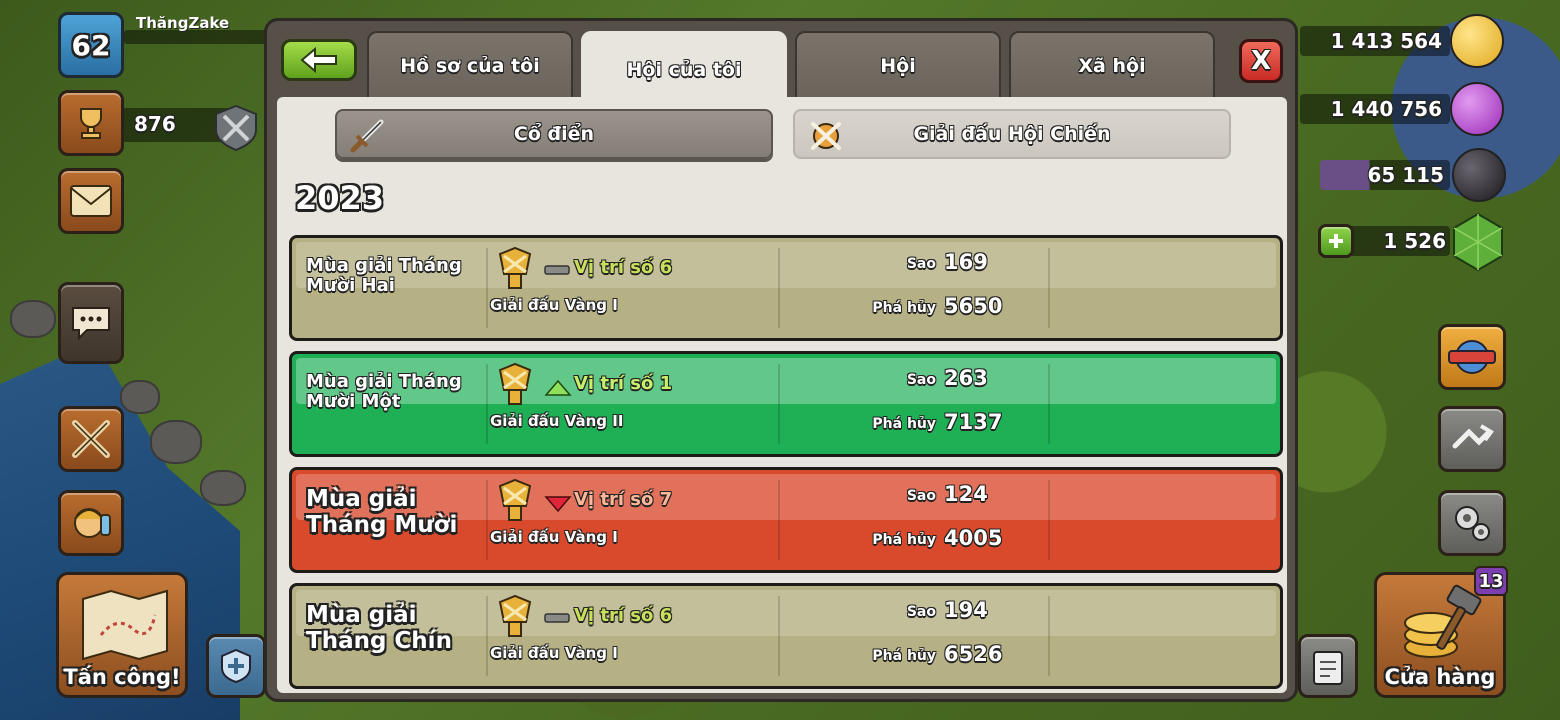  I want to click on tab-label: Hội, so click(898, 66).